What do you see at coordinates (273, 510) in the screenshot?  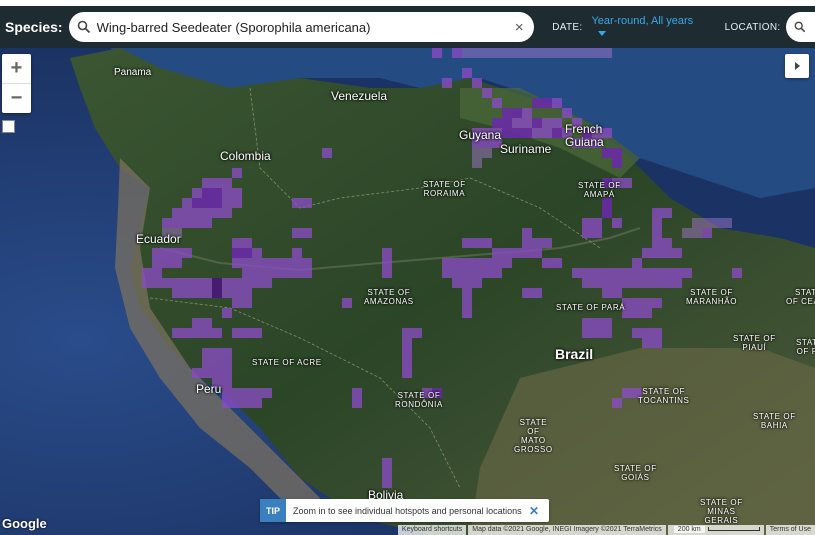 I see `tip-badge: TIP` at bounding box center [273, 510].